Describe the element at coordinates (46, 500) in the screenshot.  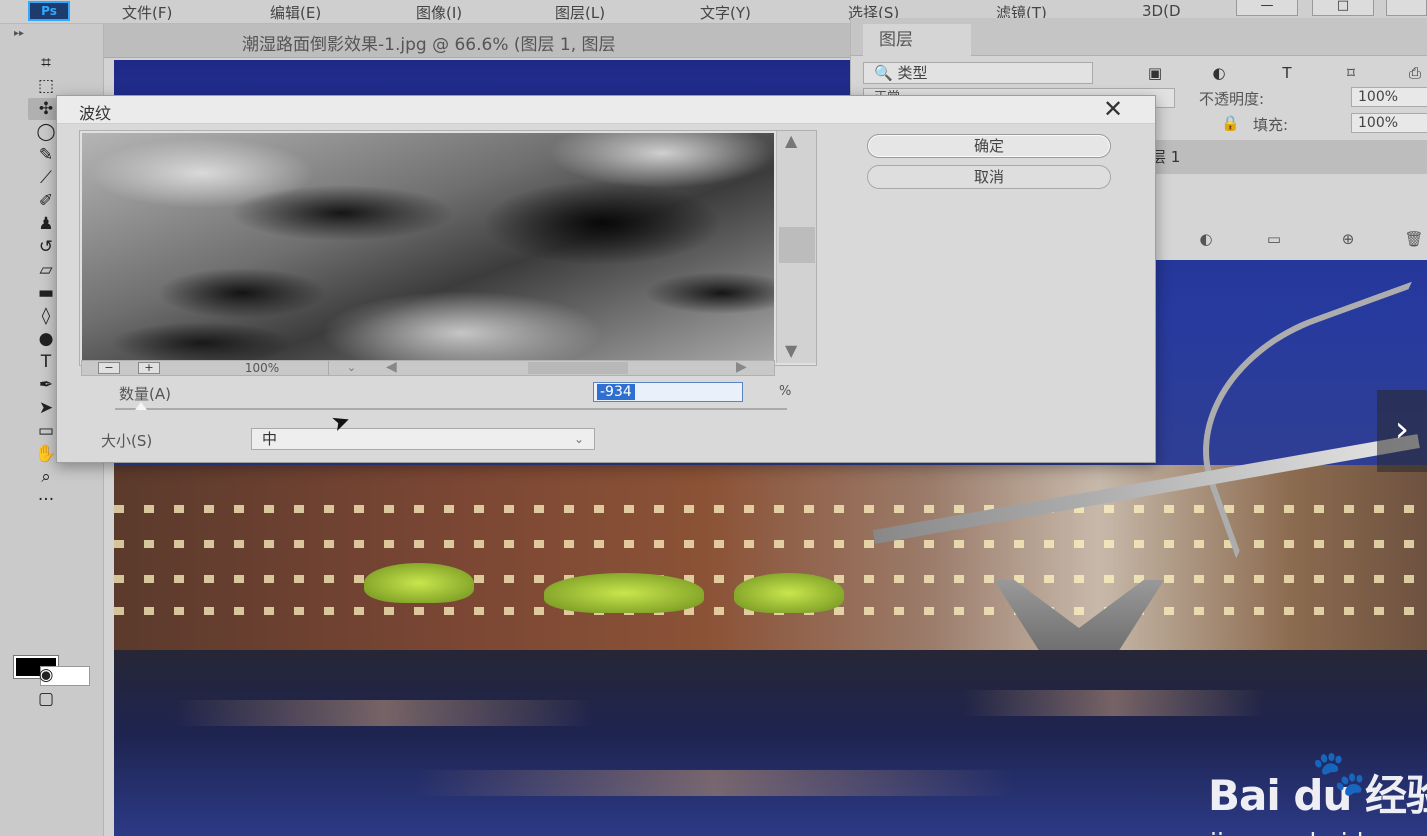
I see `more-tools-icon: ···` at that location.